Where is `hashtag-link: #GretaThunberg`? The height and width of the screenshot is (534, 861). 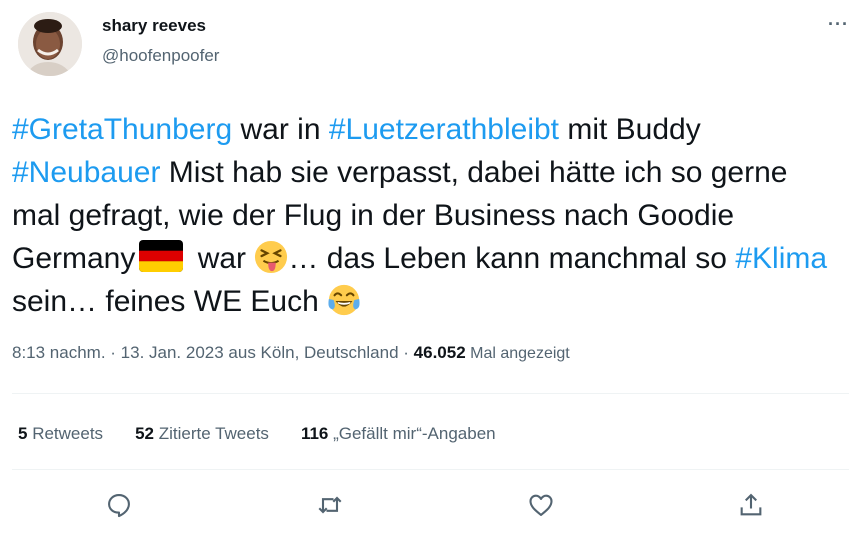 hashtag-link: #GretaThunberg is located at coordinates (122, 129).